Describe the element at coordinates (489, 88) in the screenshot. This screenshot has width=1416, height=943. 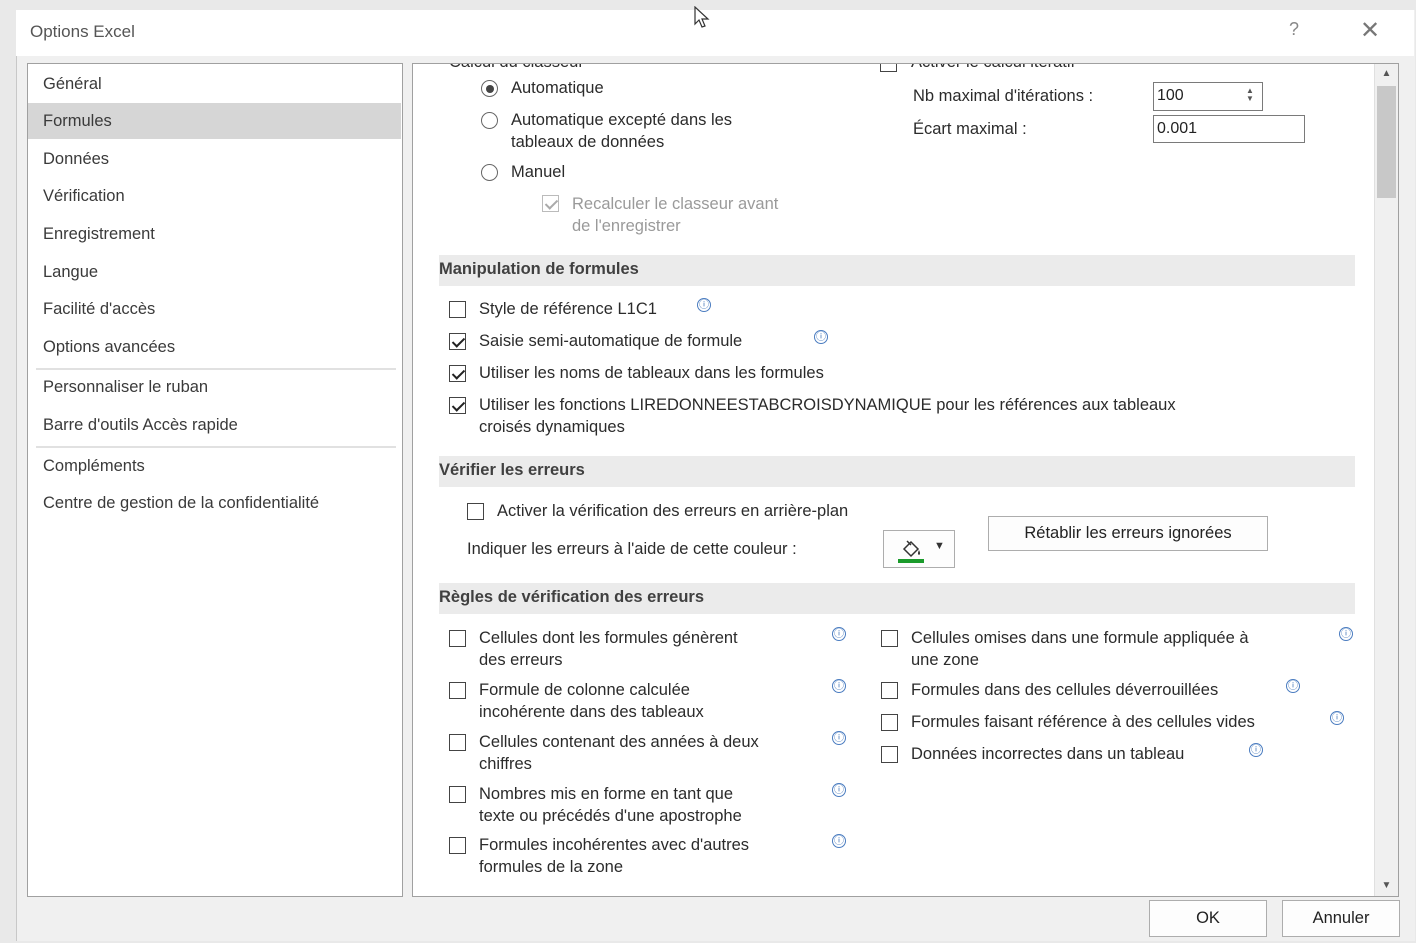
I see `calc-automatic-radio` at that location.